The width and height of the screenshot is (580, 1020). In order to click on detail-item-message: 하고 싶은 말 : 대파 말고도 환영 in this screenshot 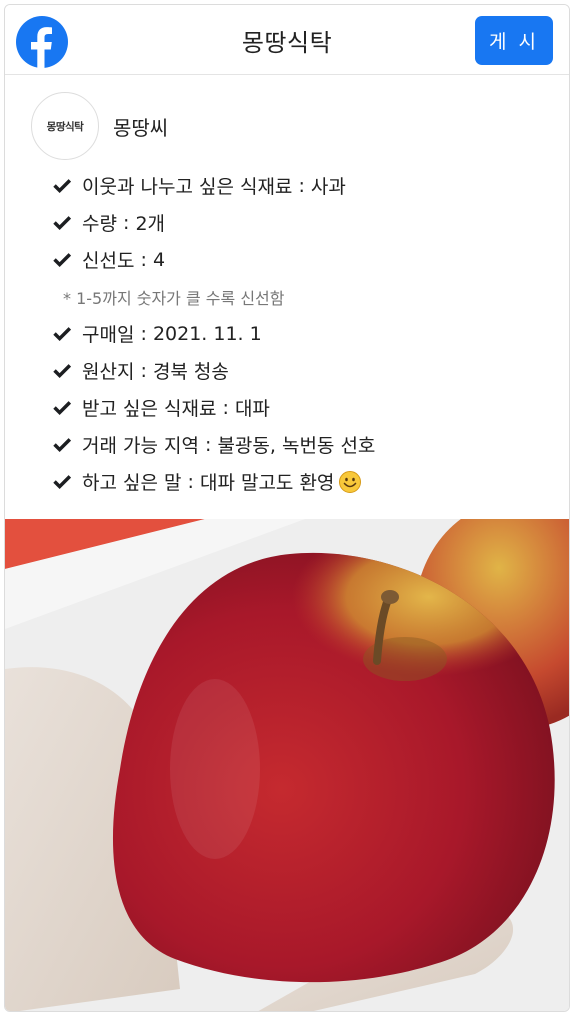, I will do `click(306, 481)`.